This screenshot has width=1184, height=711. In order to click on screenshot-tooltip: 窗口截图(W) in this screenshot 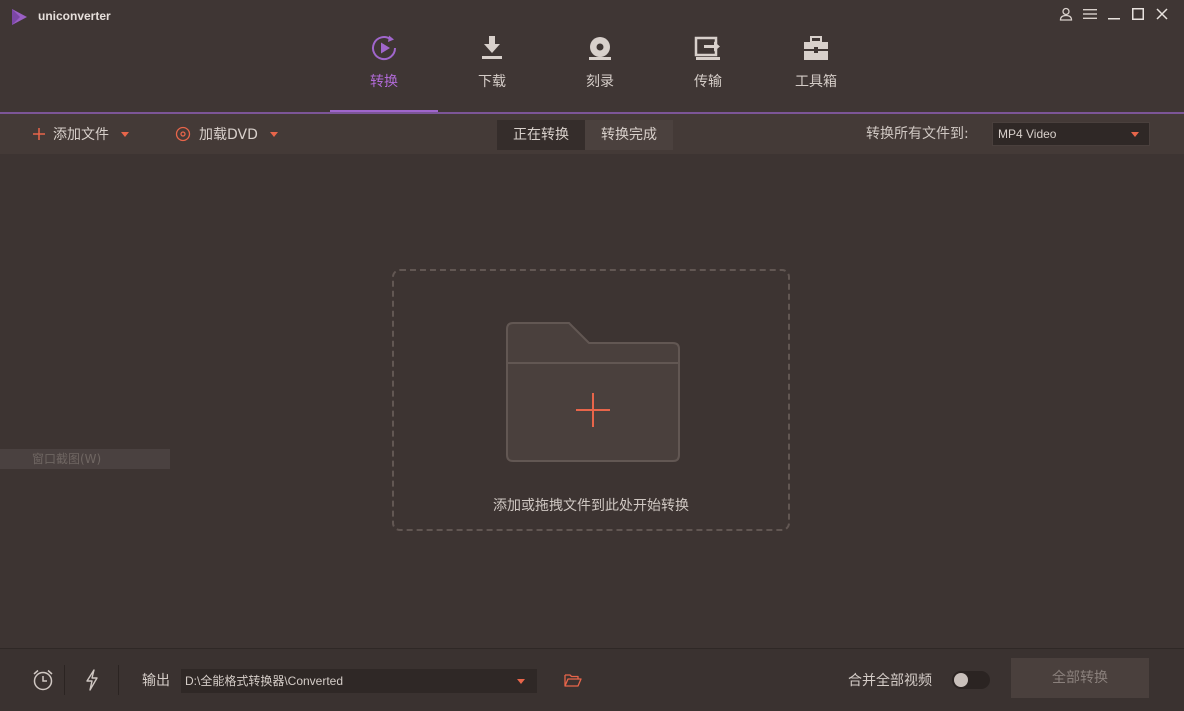, I will do `click(85, 459)`.